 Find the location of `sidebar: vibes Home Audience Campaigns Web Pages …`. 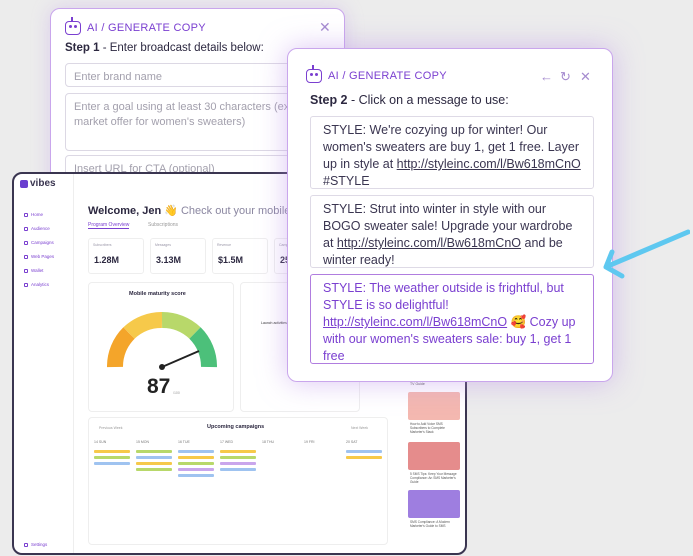

sidebar: vibes Home Audience Campaigns Web Pages … is located at coordinates (44, 363).